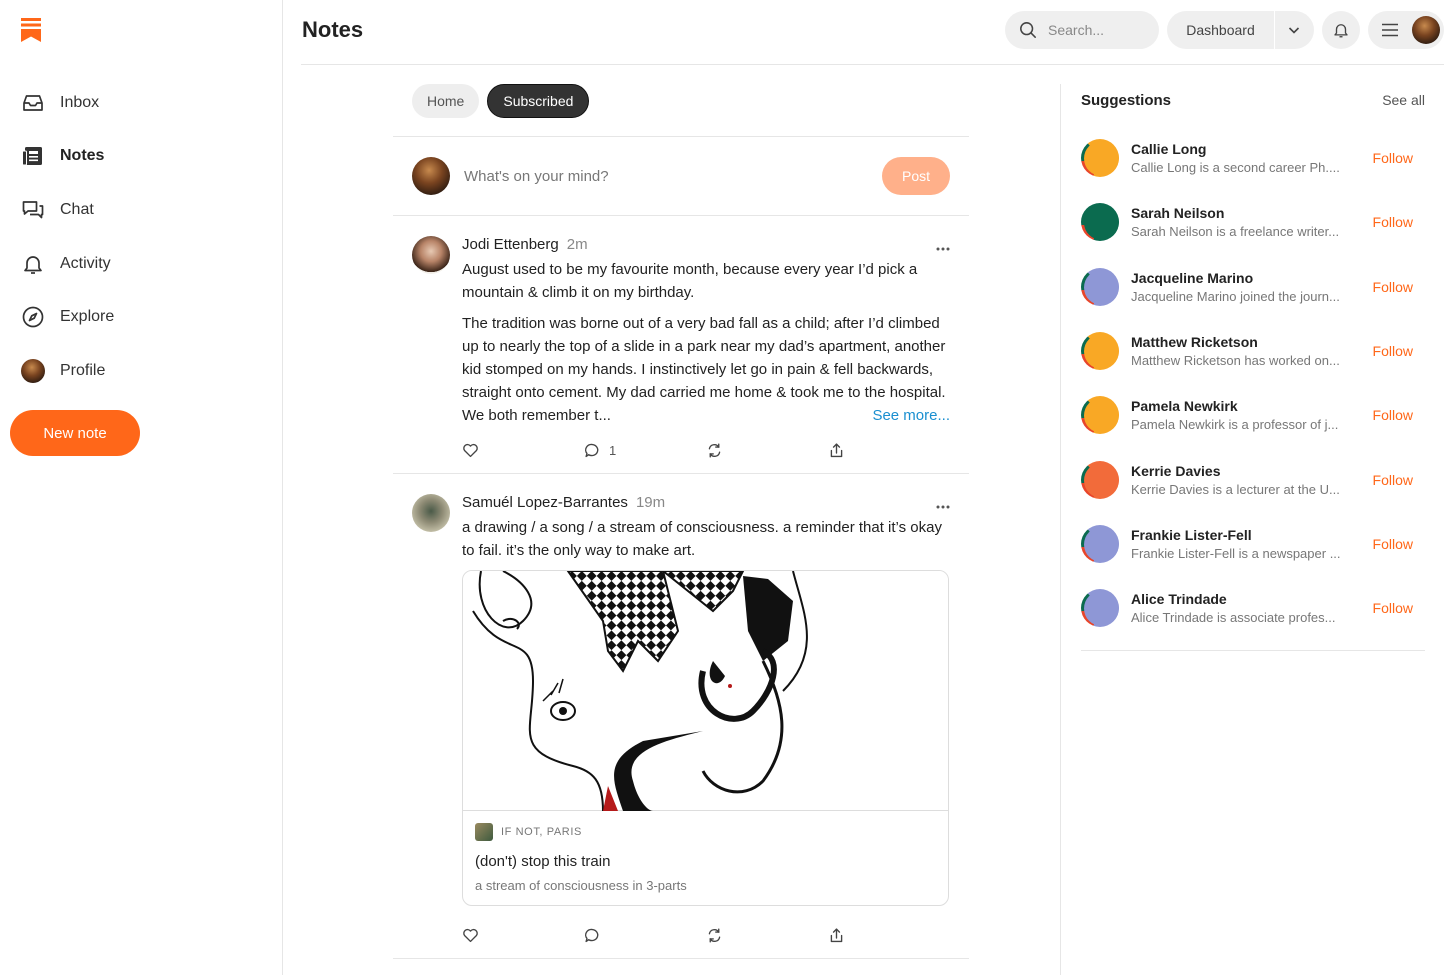  What do you see at coordinates (31, 30) in the screenshot?
I see `substack-logo-icon` at bounding box center [31, 30].